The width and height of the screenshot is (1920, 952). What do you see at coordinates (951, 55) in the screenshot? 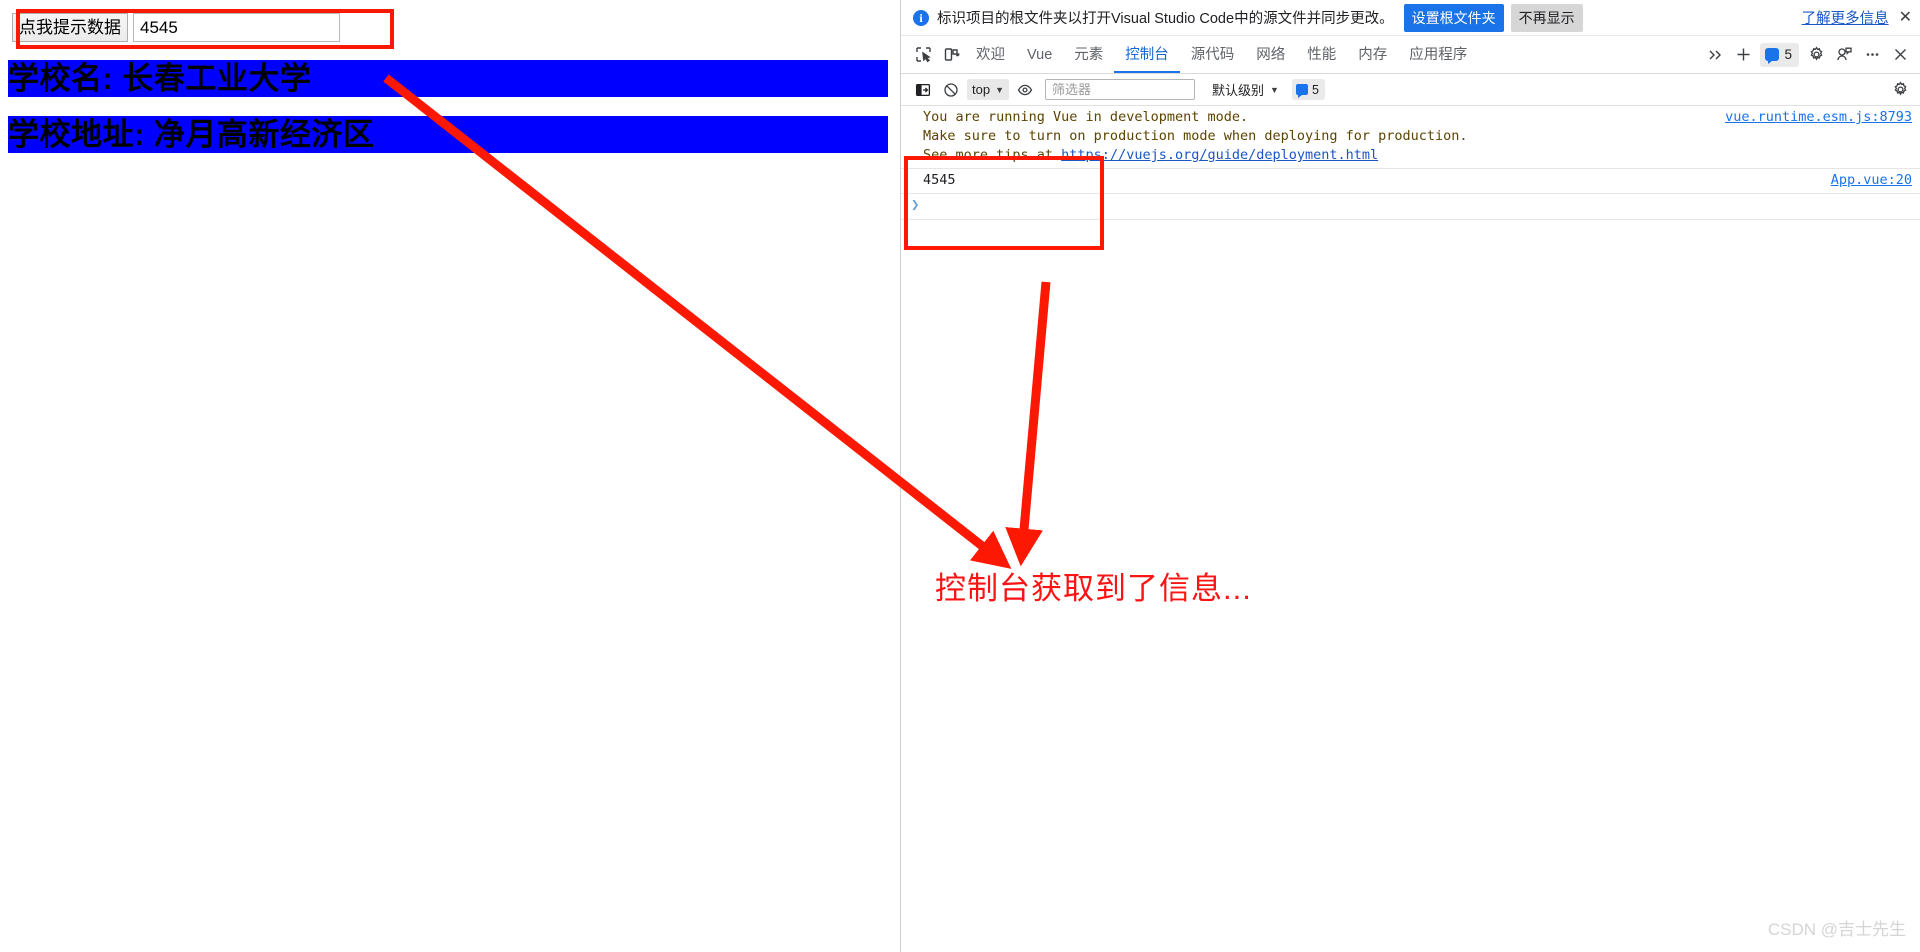
I see `device-toolbar-icon` at bounding box center [951, 55].